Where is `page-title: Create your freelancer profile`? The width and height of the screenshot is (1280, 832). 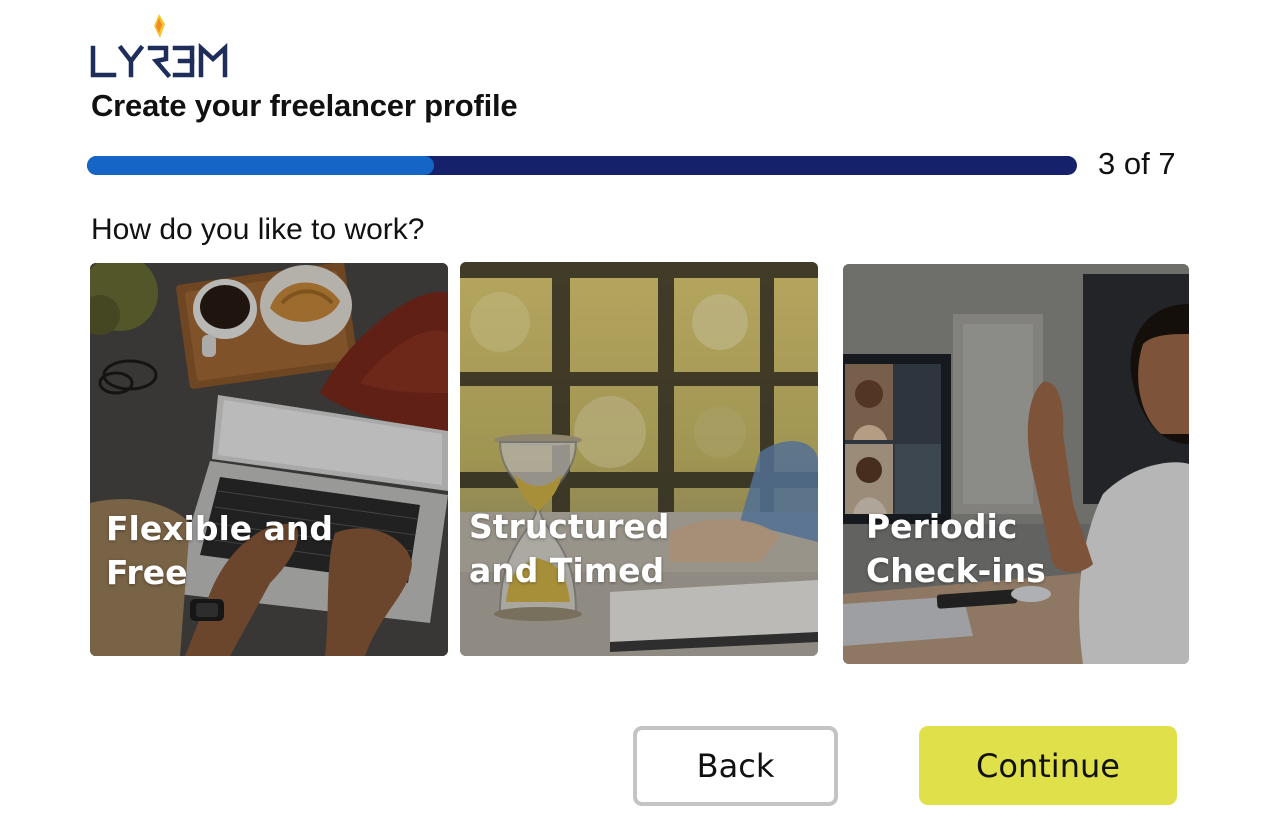 page-title: Create your freelancer profile is located at coordinates (304, 105).